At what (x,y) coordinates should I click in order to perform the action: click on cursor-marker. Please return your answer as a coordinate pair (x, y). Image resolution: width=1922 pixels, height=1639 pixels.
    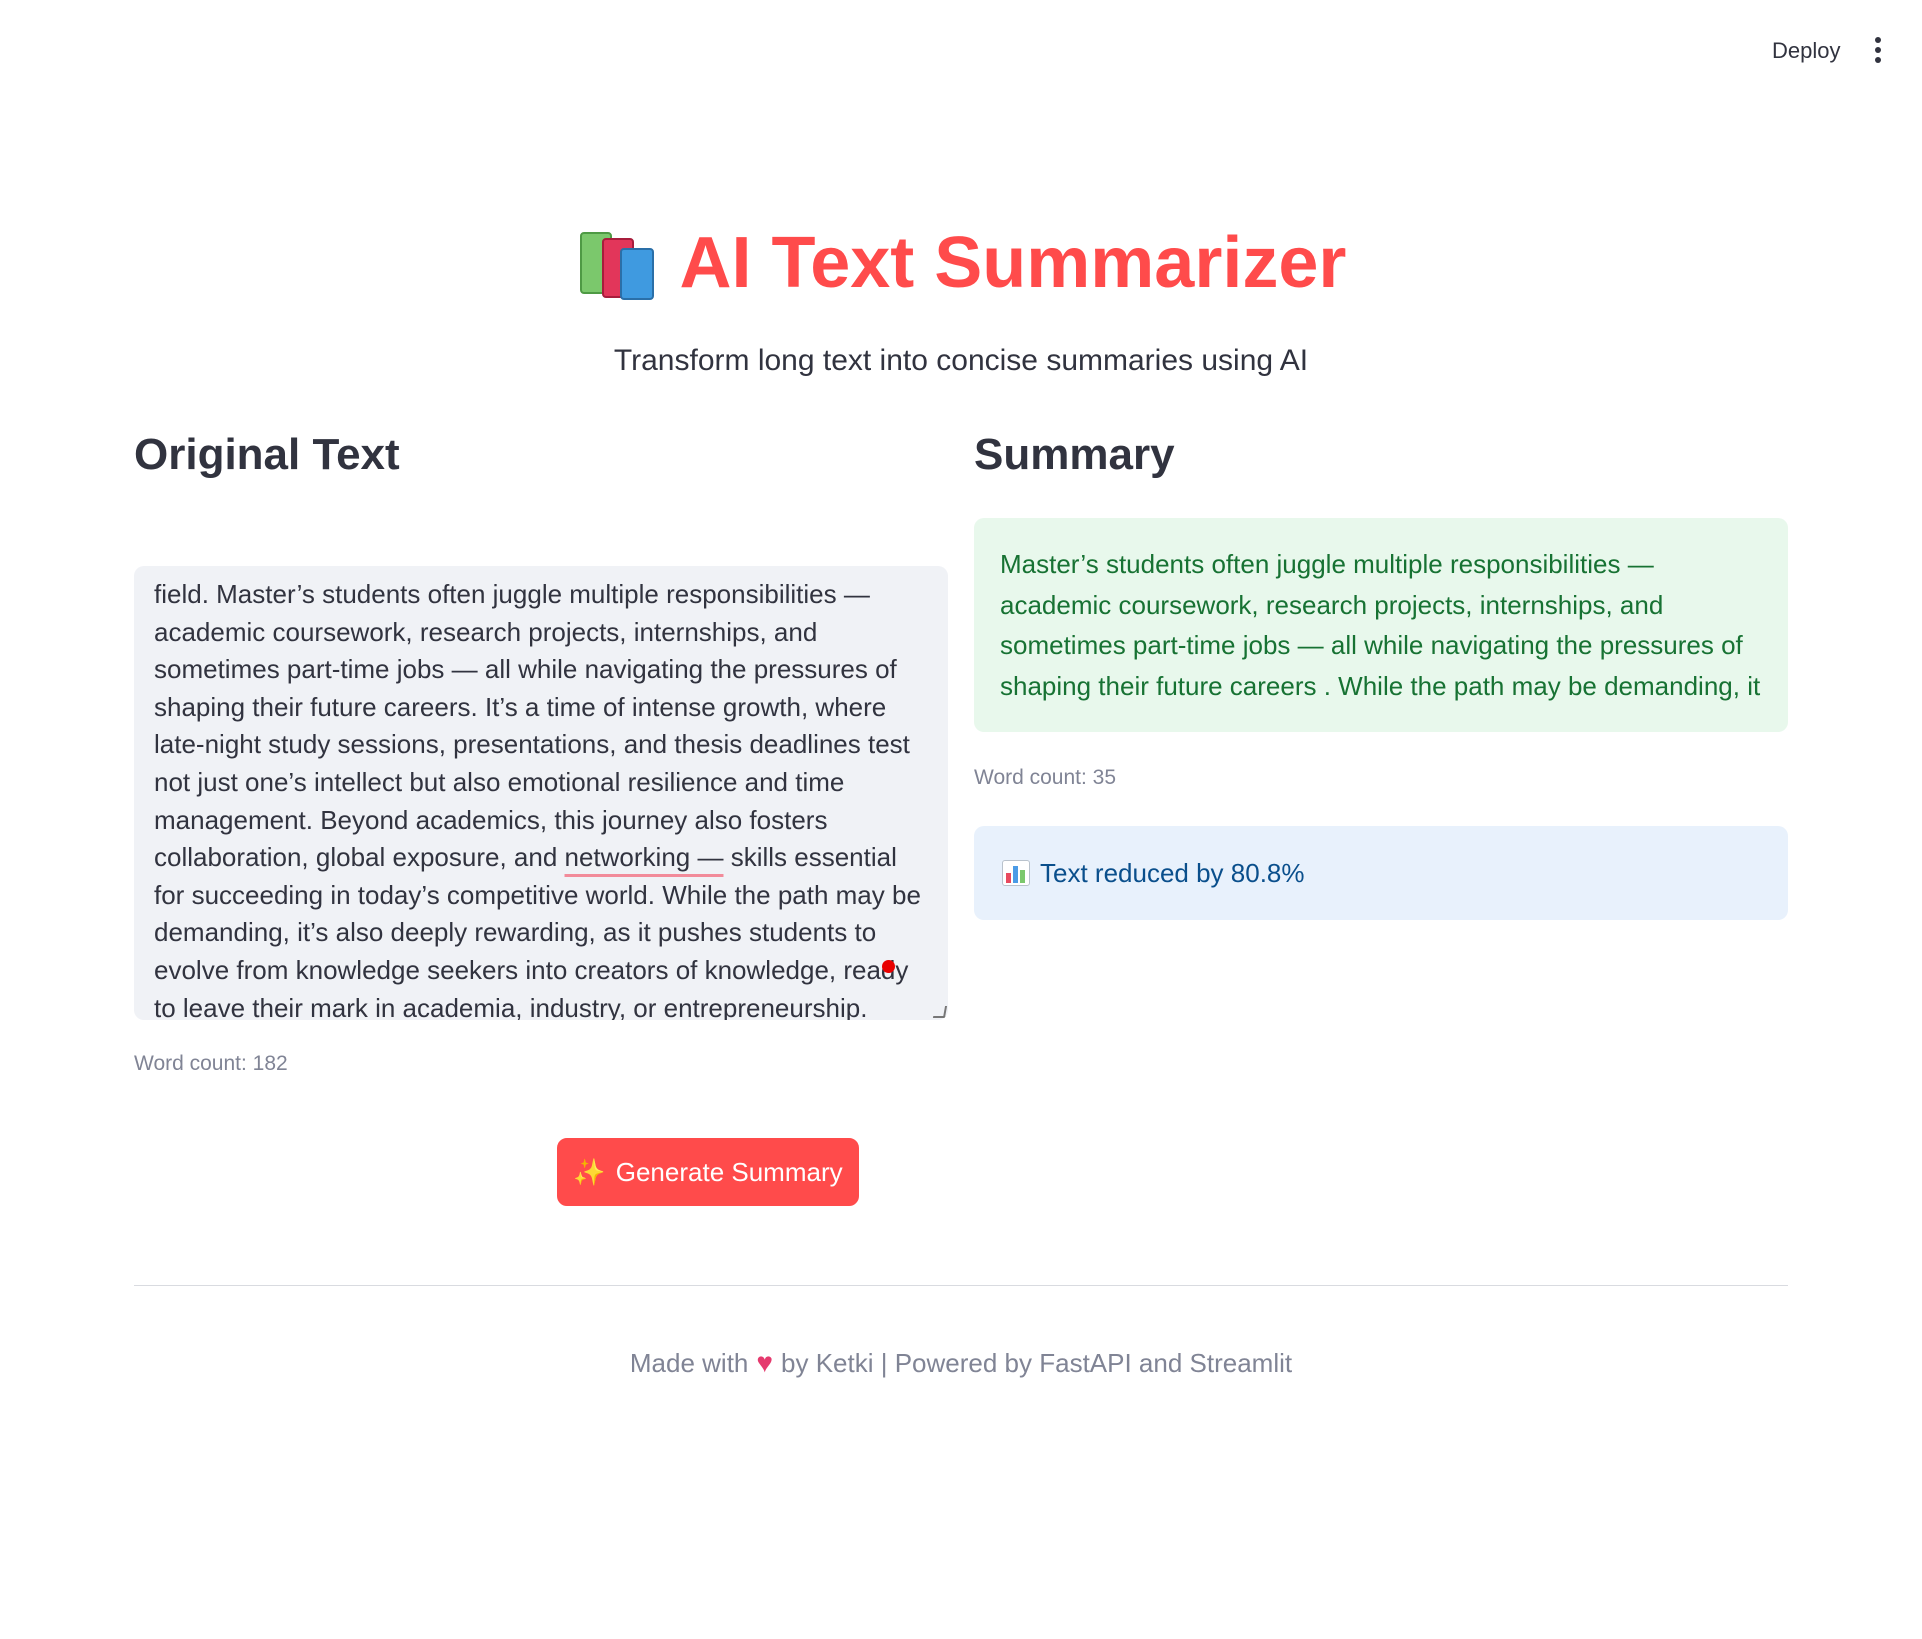
    Looking at the image, I should click on (888, 966).